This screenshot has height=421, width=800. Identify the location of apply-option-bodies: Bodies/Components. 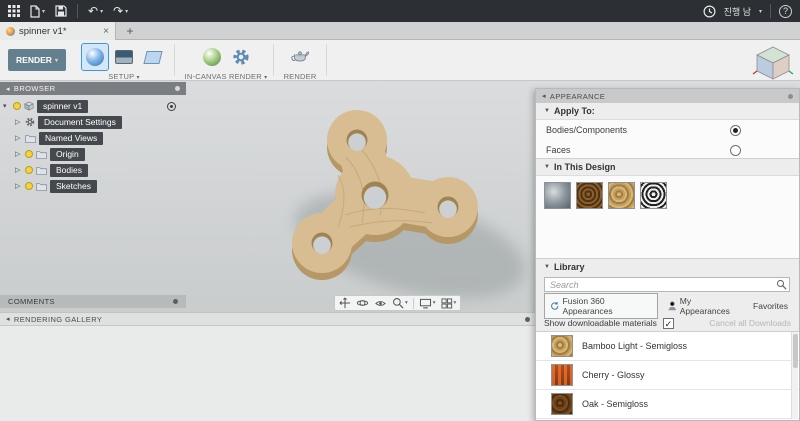
(667, 130).